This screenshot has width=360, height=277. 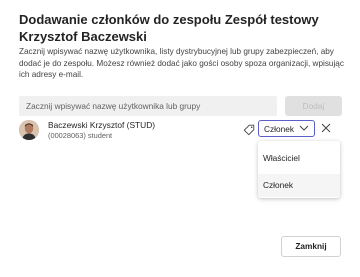 I want to click on add-button: Dodaj, so click(x=313, y=106).